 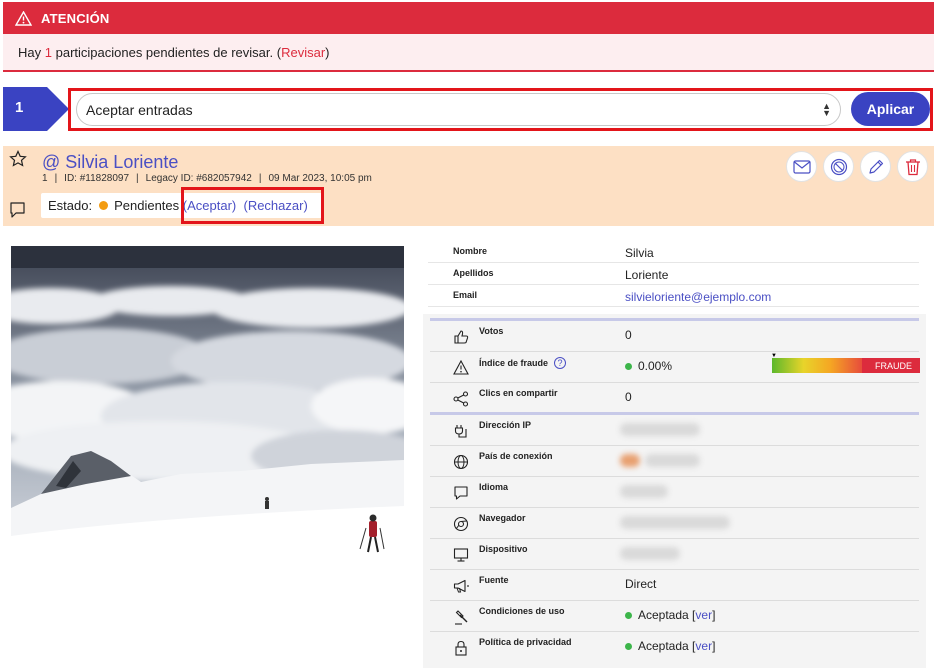 I want to click on alert-header: ATENCIÓN, so click(x=468, y=18).